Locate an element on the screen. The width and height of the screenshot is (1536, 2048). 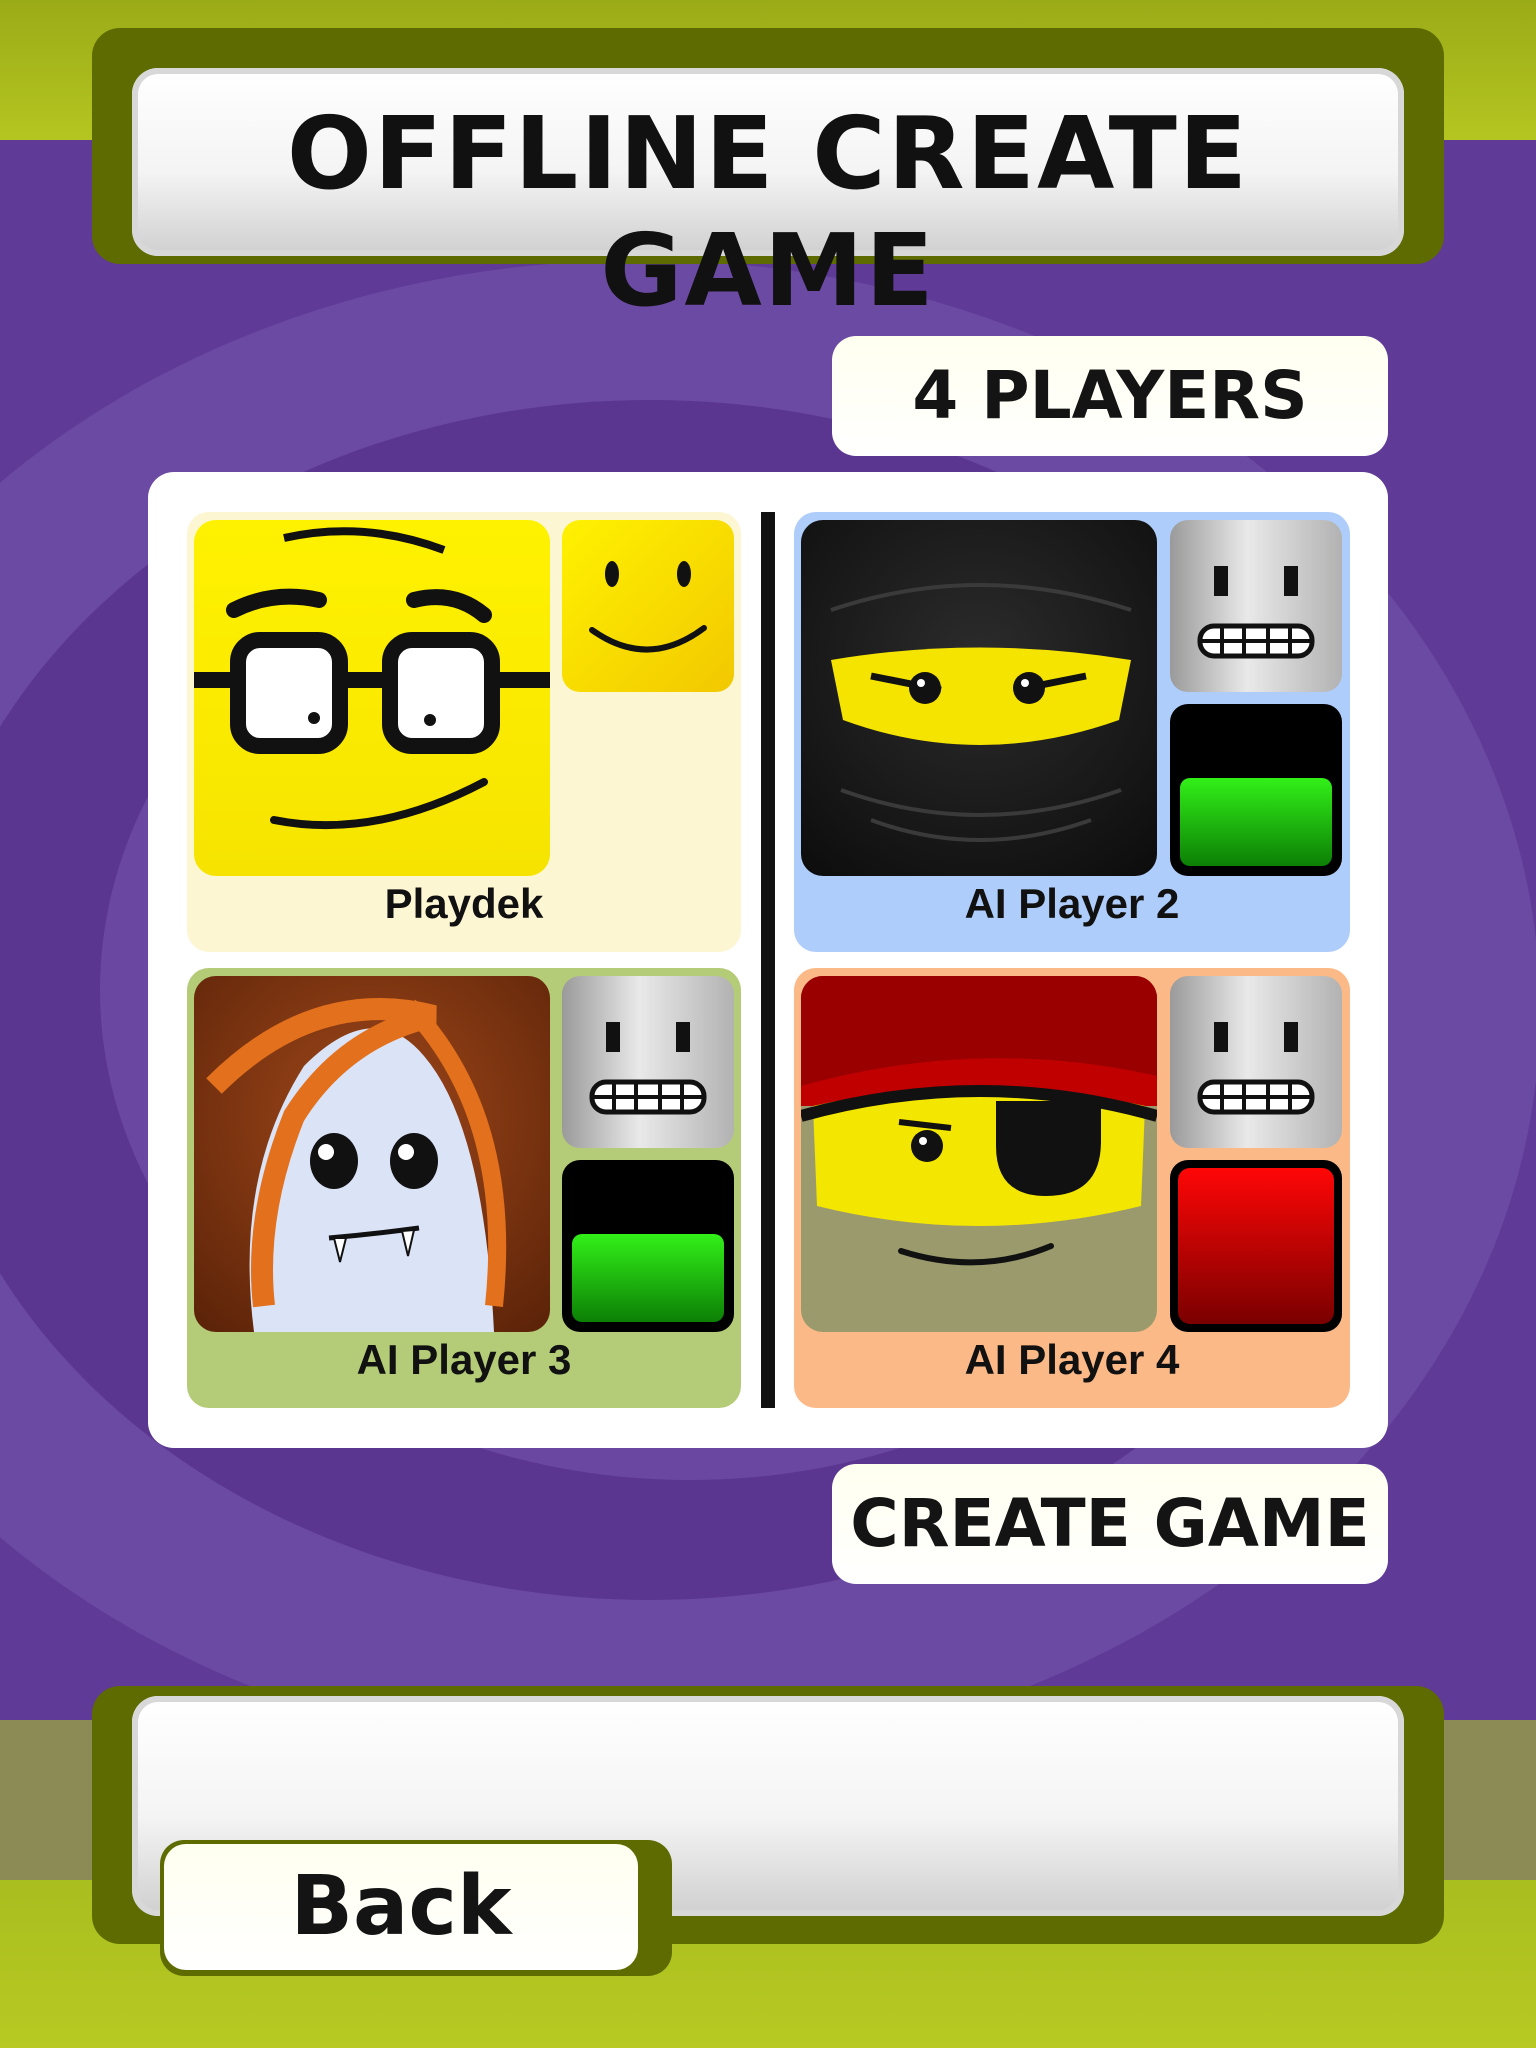
player-name: AI Player 2 is located at coordinates (1072, 903).